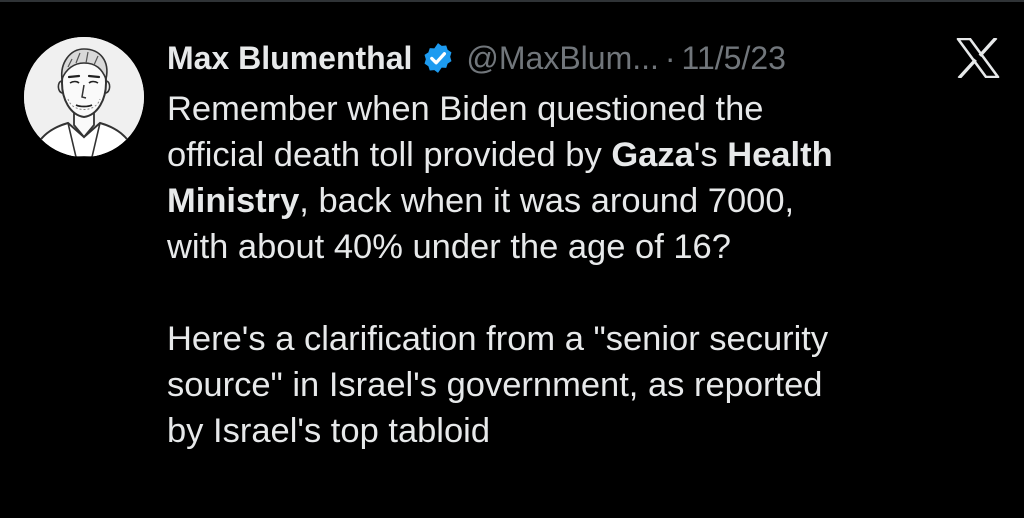 The width and height of the screenshot is (1024, 518). I want to click on avatar, so click(84, 97).